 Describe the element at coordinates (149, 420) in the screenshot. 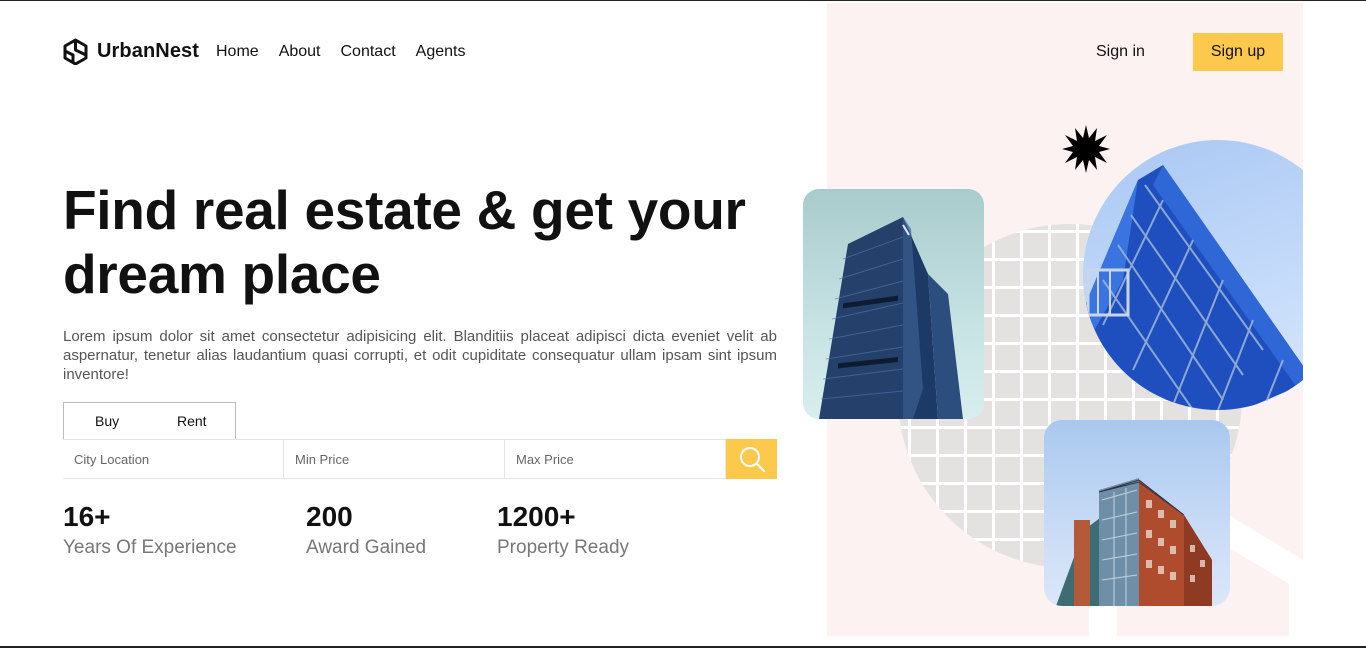

I see `buy-rent-tabs: Buy Rent` at that location.